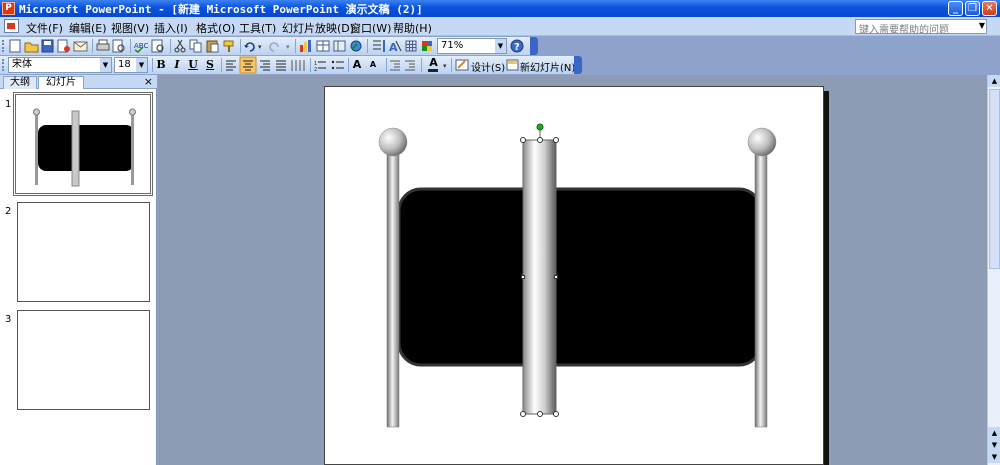 Image resolution: width=1000 pixels, height=465 pixels. Describe the element at coordinates (215, 28) in the screenshot. I see `menu-format: 格式(O)` at that location.